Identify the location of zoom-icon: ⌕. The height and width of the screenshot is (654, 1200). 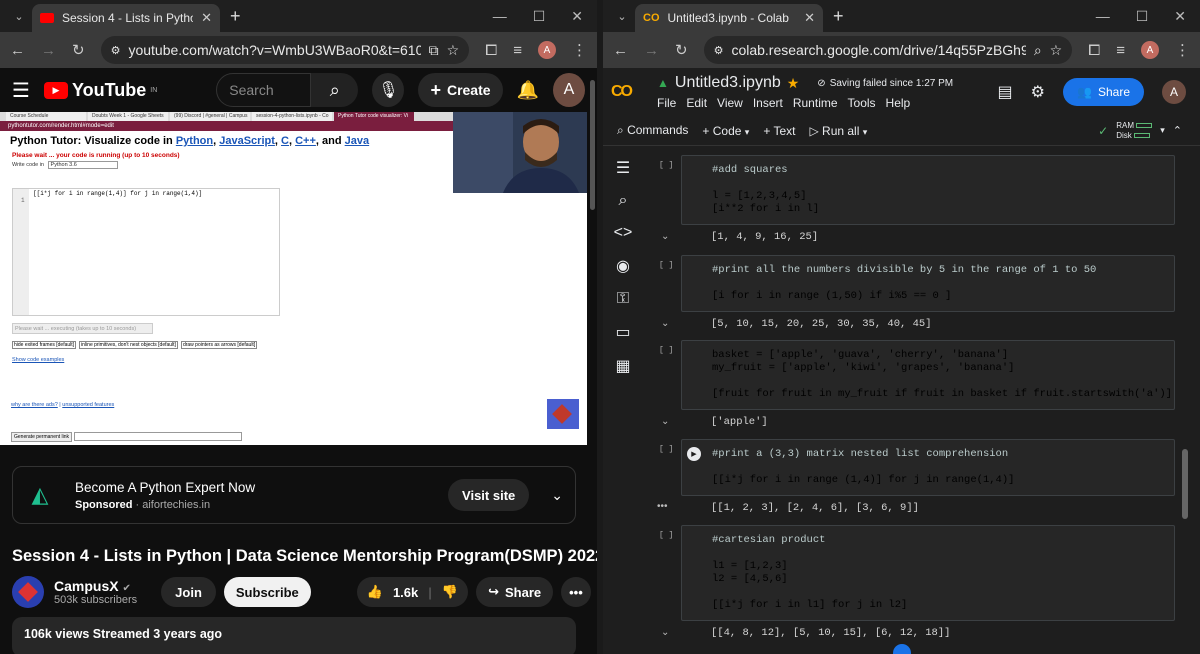
(1038, 50).